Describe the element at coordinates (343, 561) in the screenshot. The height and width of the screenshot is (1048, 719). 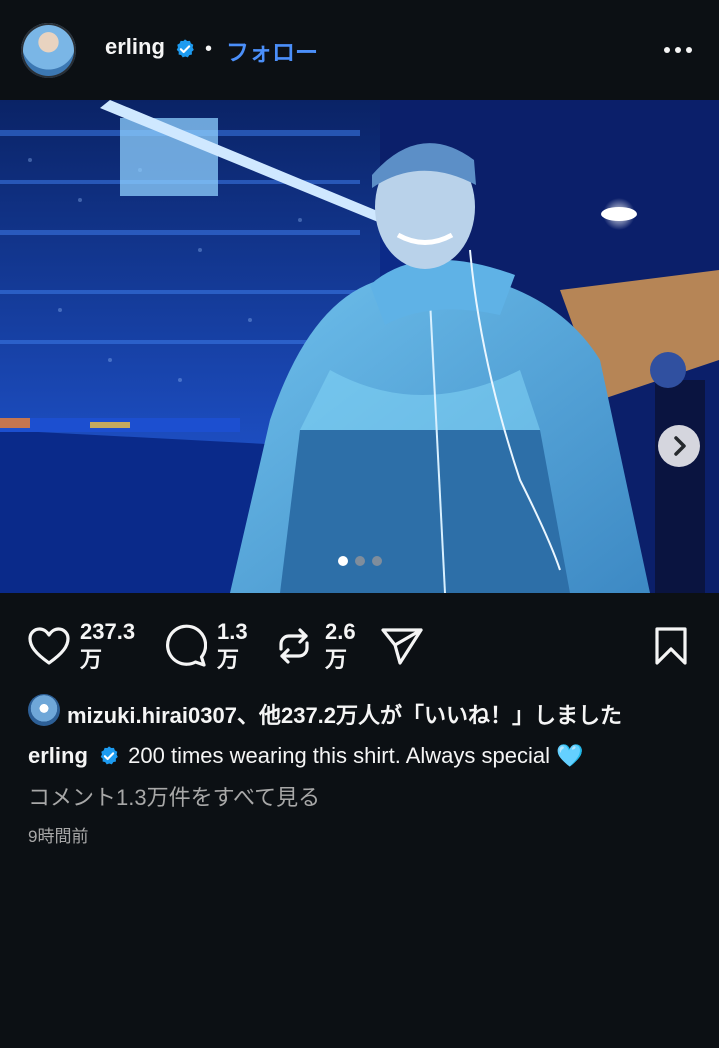
I see `carousel-dot-active` at that location.